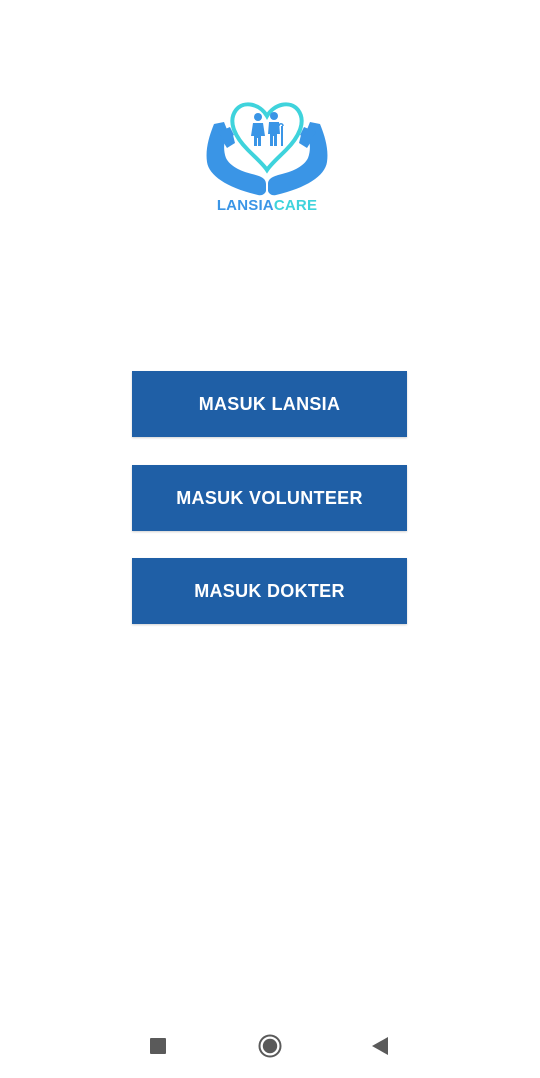  I want to click on logo-wordmark: LANSIACARE, so click(267, 206).